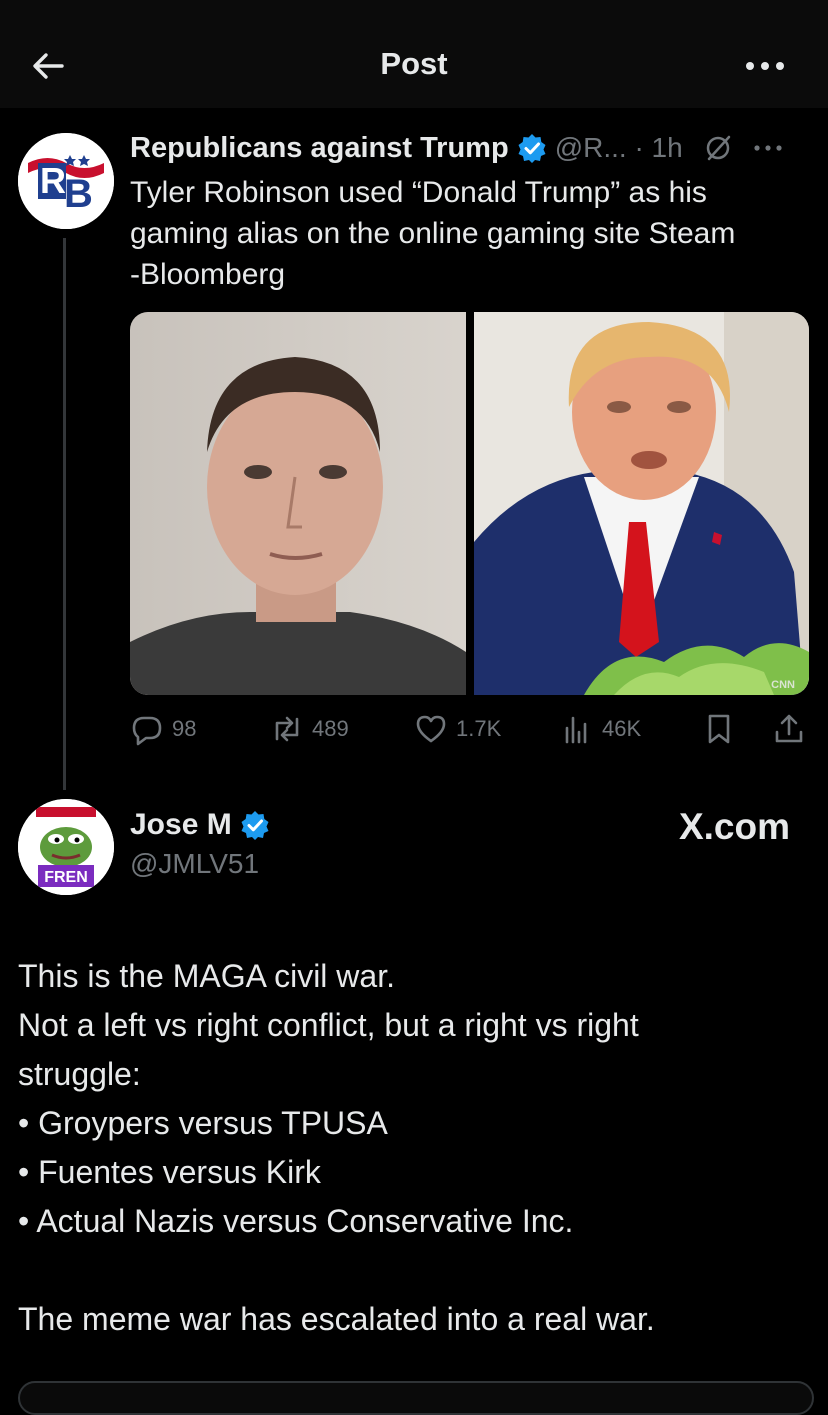  Describe the element at coordinates (319, 148) in the screenshot. I see `tweet1-author-name: Republicans against Trump` at that location.